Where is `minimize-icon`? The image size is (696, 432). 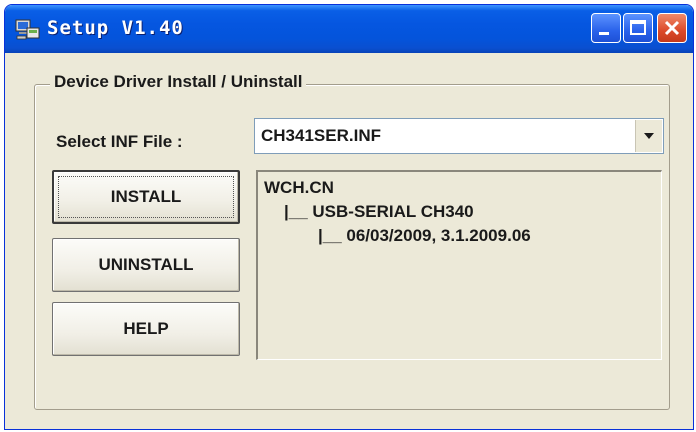
minimize-icon is located at coordinates (604, 33).